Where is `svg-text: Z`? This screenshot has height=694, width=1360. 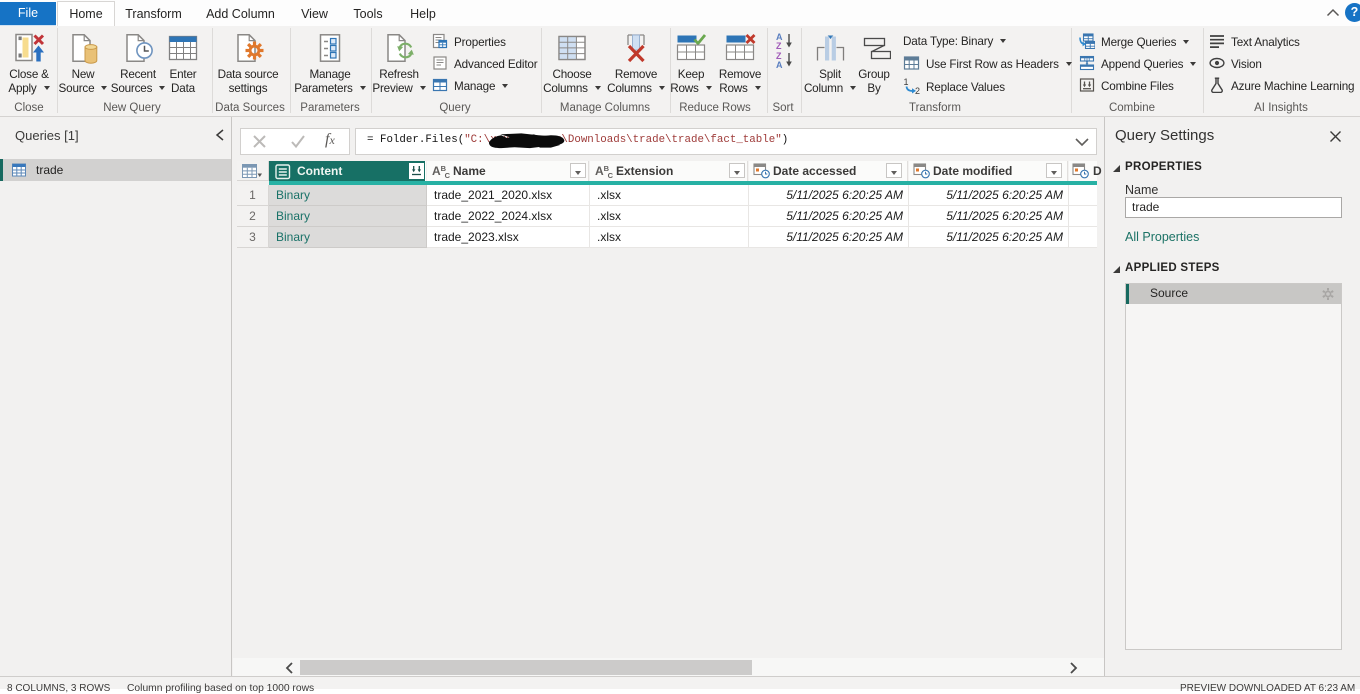 svg-text: Z is located at coordinates (779, 45).